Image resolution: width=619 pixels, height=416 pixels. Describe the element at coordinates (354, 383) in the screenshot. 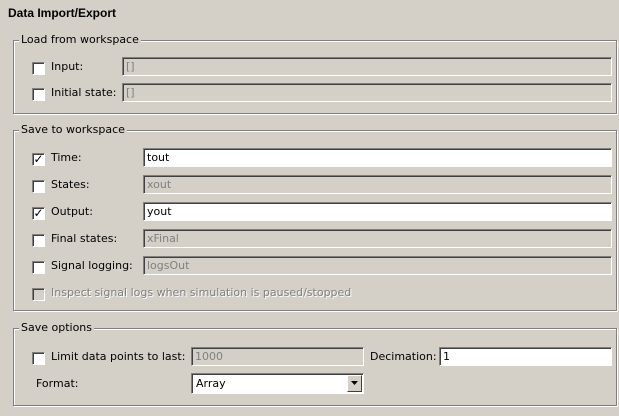

I see `chevron-down-icon` at that location.